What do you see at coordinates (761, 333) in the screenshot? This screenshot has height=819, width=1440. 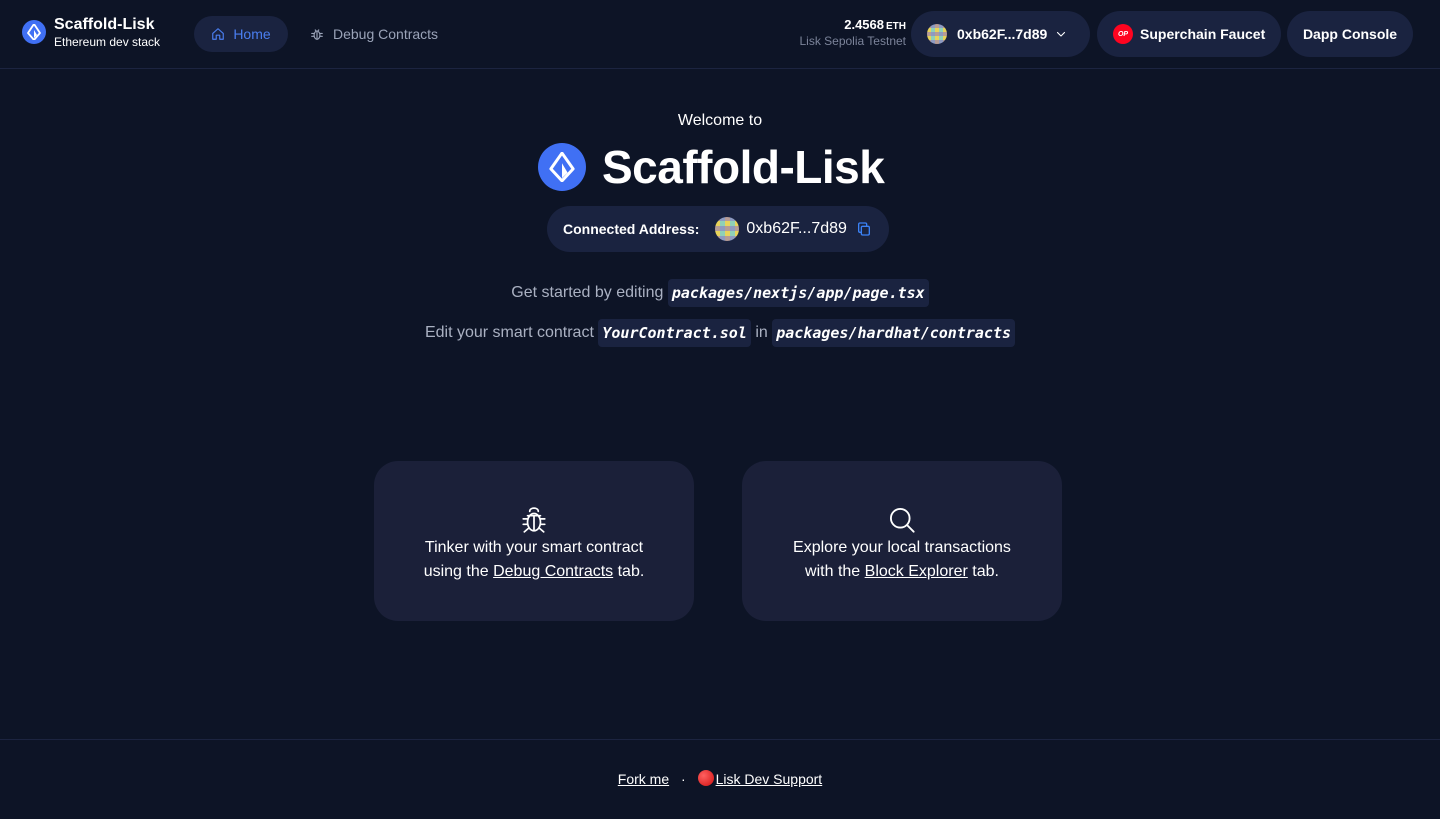 I see `instruction-2-in: in` at bounding box center [761, 333].